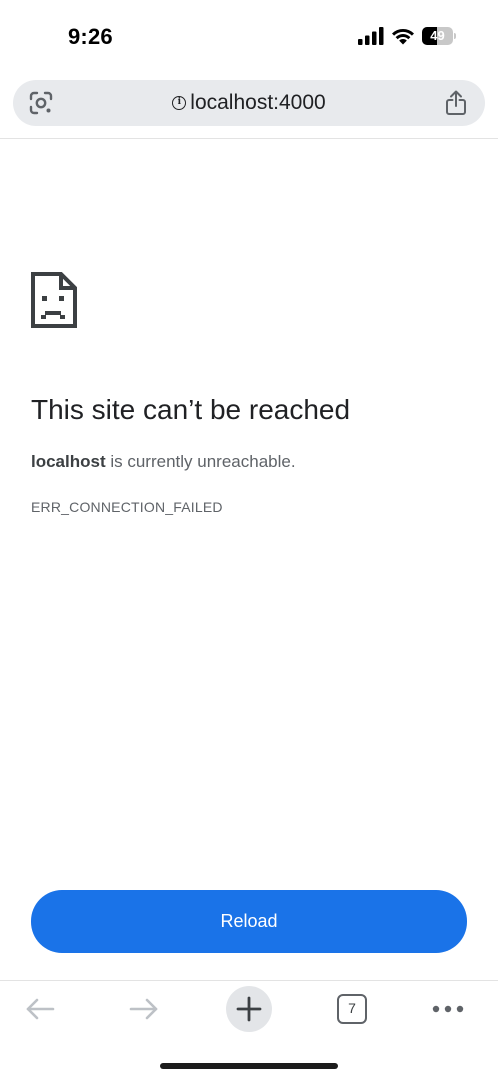 This screenshot has height=1080, width=498. What do you see at coordinates (403, 36) in the screenshot?
I see `wifi-icon` at bounding box center [403, 36].